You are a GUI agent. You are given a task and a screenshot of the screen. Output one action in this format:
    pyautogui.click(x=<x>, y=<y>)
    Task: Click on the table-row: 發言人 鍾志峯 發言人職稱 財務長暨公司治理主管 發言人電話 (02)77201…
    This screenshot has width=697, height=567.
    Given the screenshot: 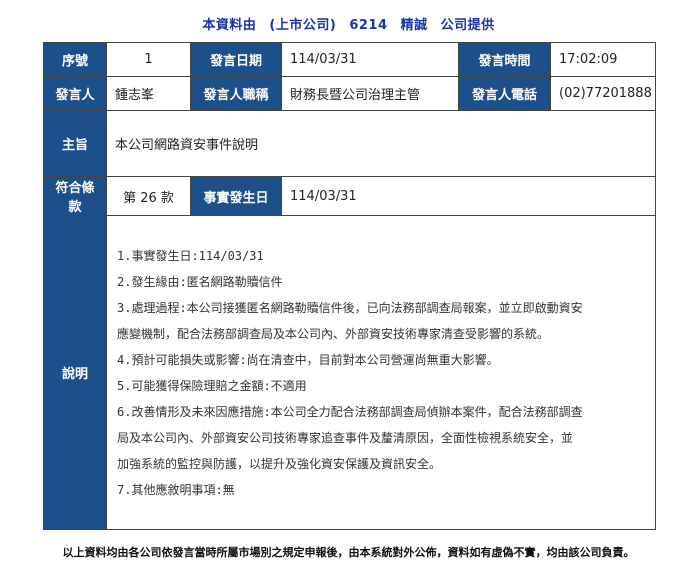 What is the action you would take?
    pyautogui.click(x=349, y=93)
    